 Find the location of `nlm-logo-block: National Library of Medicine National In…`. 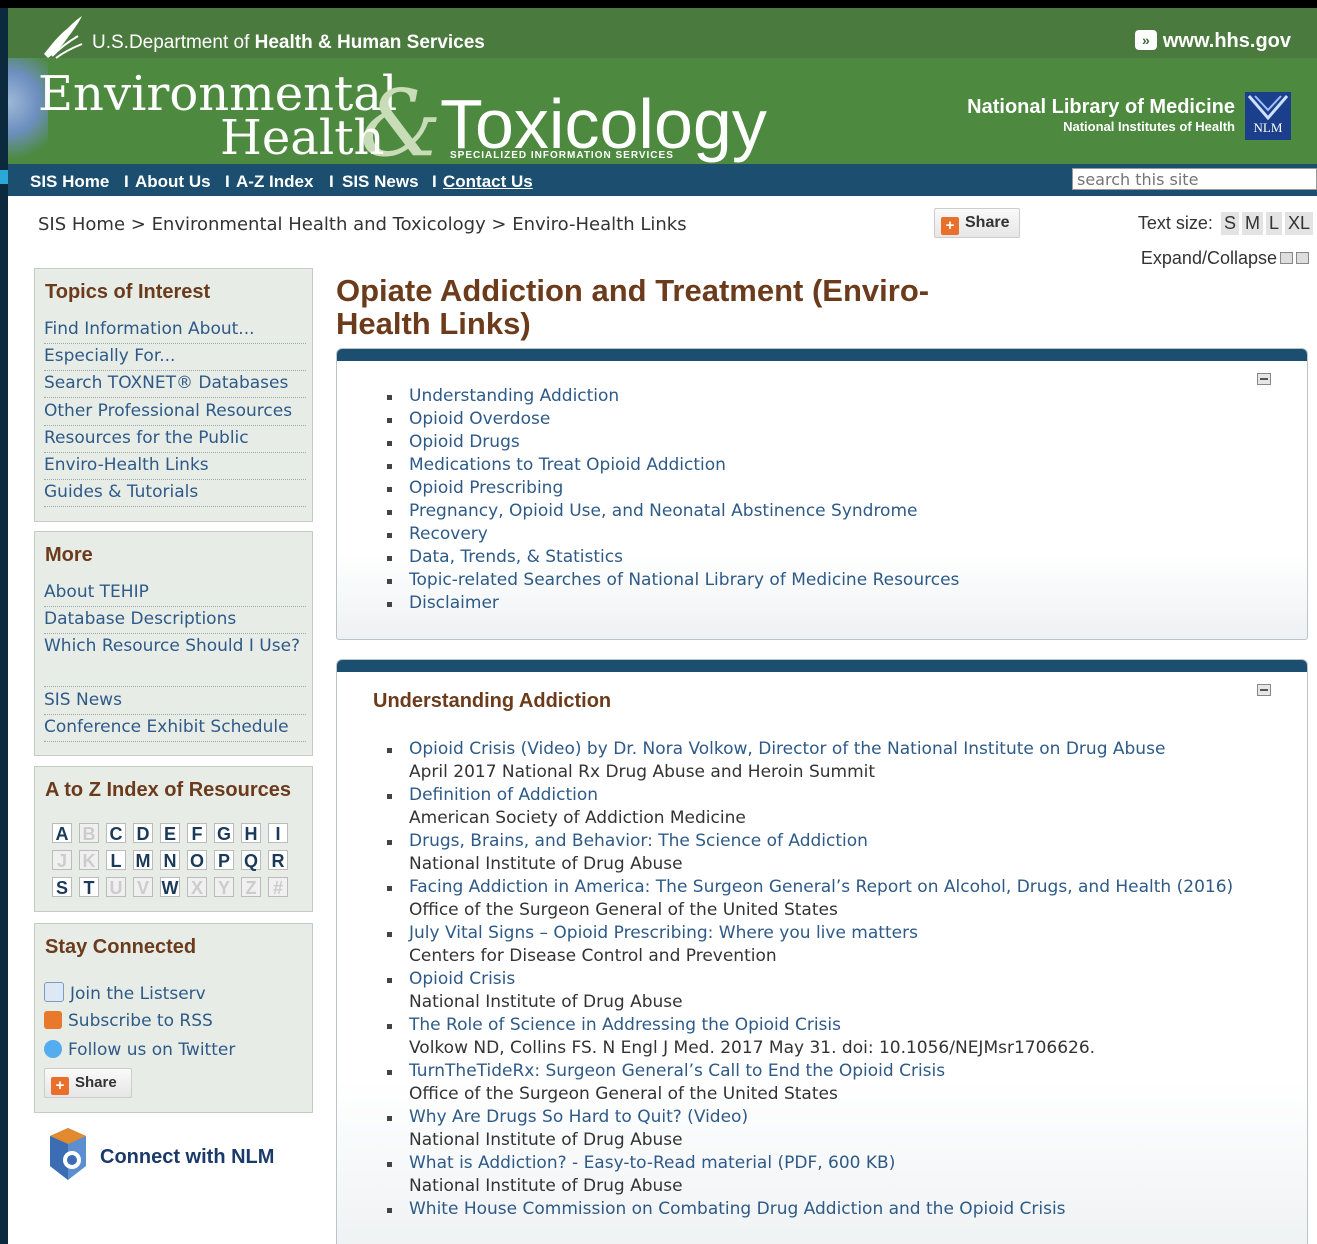

nlm-logo-block: National Library of Medicine National In… is located at coordinates (1111, 119).